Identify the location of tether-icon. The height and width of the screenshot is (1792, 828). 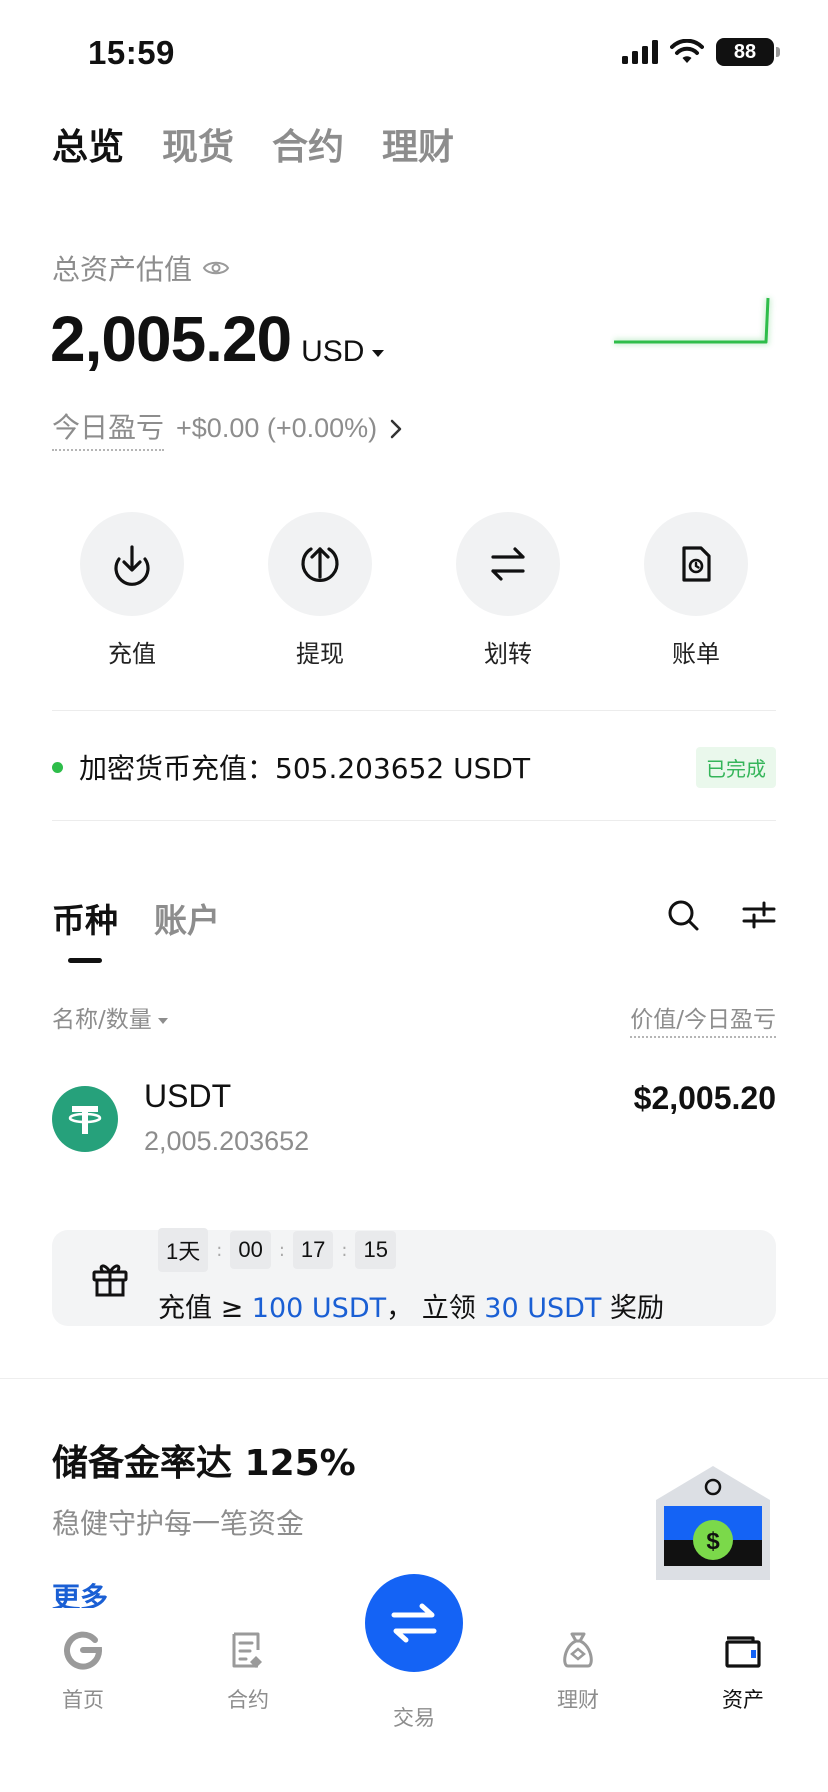
(85, 1120).